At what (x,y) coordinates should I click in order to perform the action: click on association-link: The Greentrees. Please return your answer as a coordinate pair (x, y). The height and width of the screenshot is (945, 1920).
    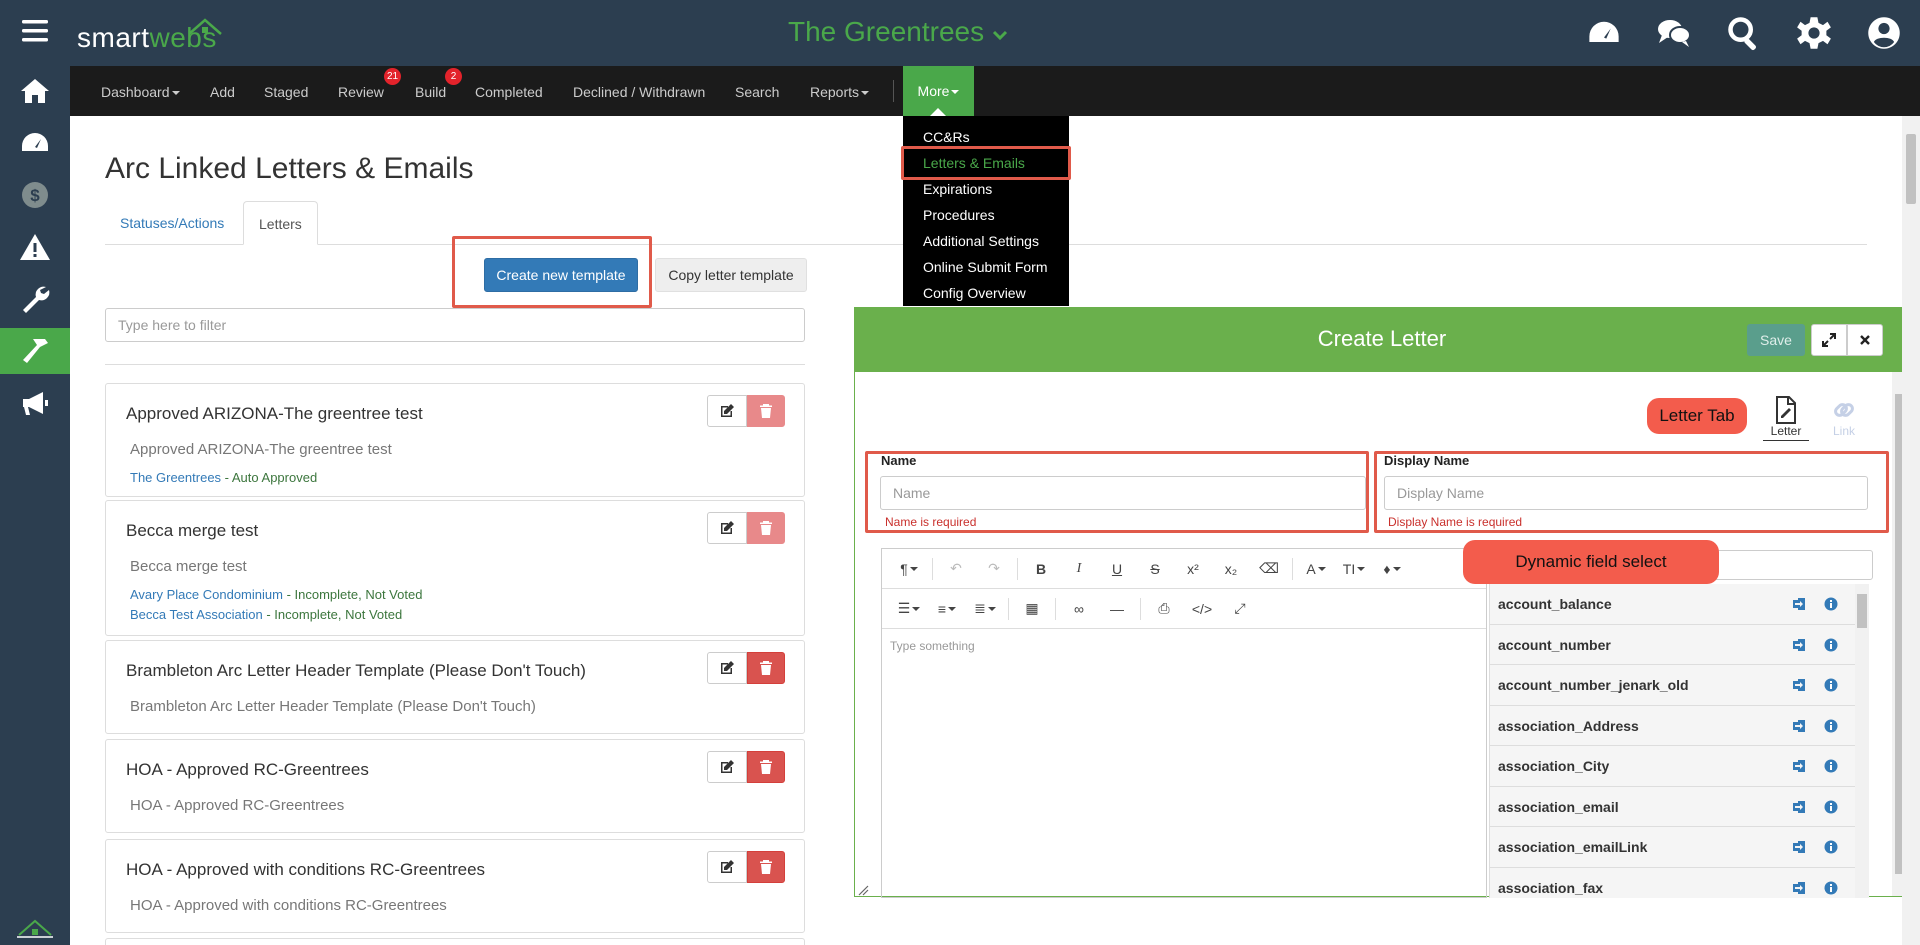
    Looking at the image, I should click on (175, 477).